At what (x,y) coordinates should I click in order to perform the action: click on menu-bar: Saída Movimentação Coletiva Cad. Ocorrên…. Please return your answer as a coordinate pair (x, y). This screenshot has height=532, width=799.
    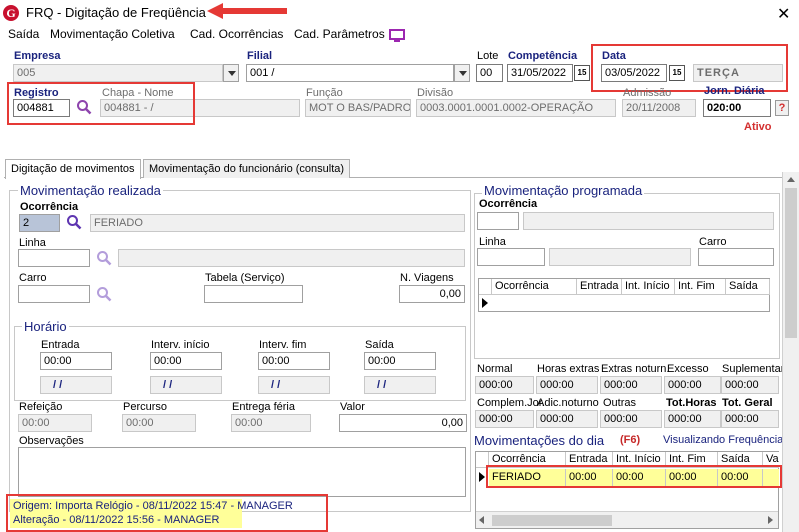
    Looking at the image, I should click on (399, 35).